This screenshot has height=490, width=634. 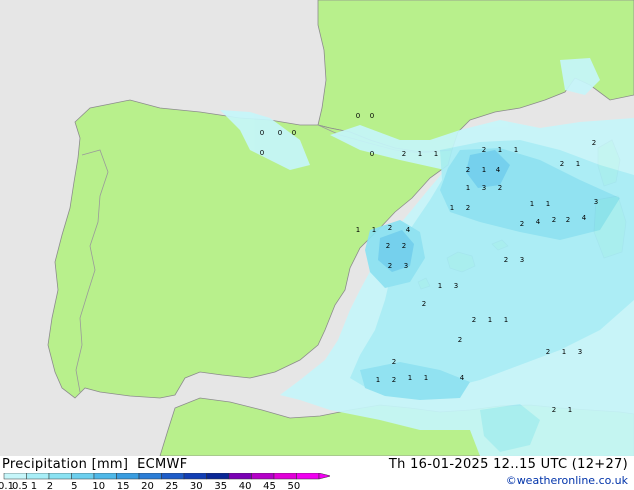 I want to click on scale-label: 0.5, so click(x=20, y=485).